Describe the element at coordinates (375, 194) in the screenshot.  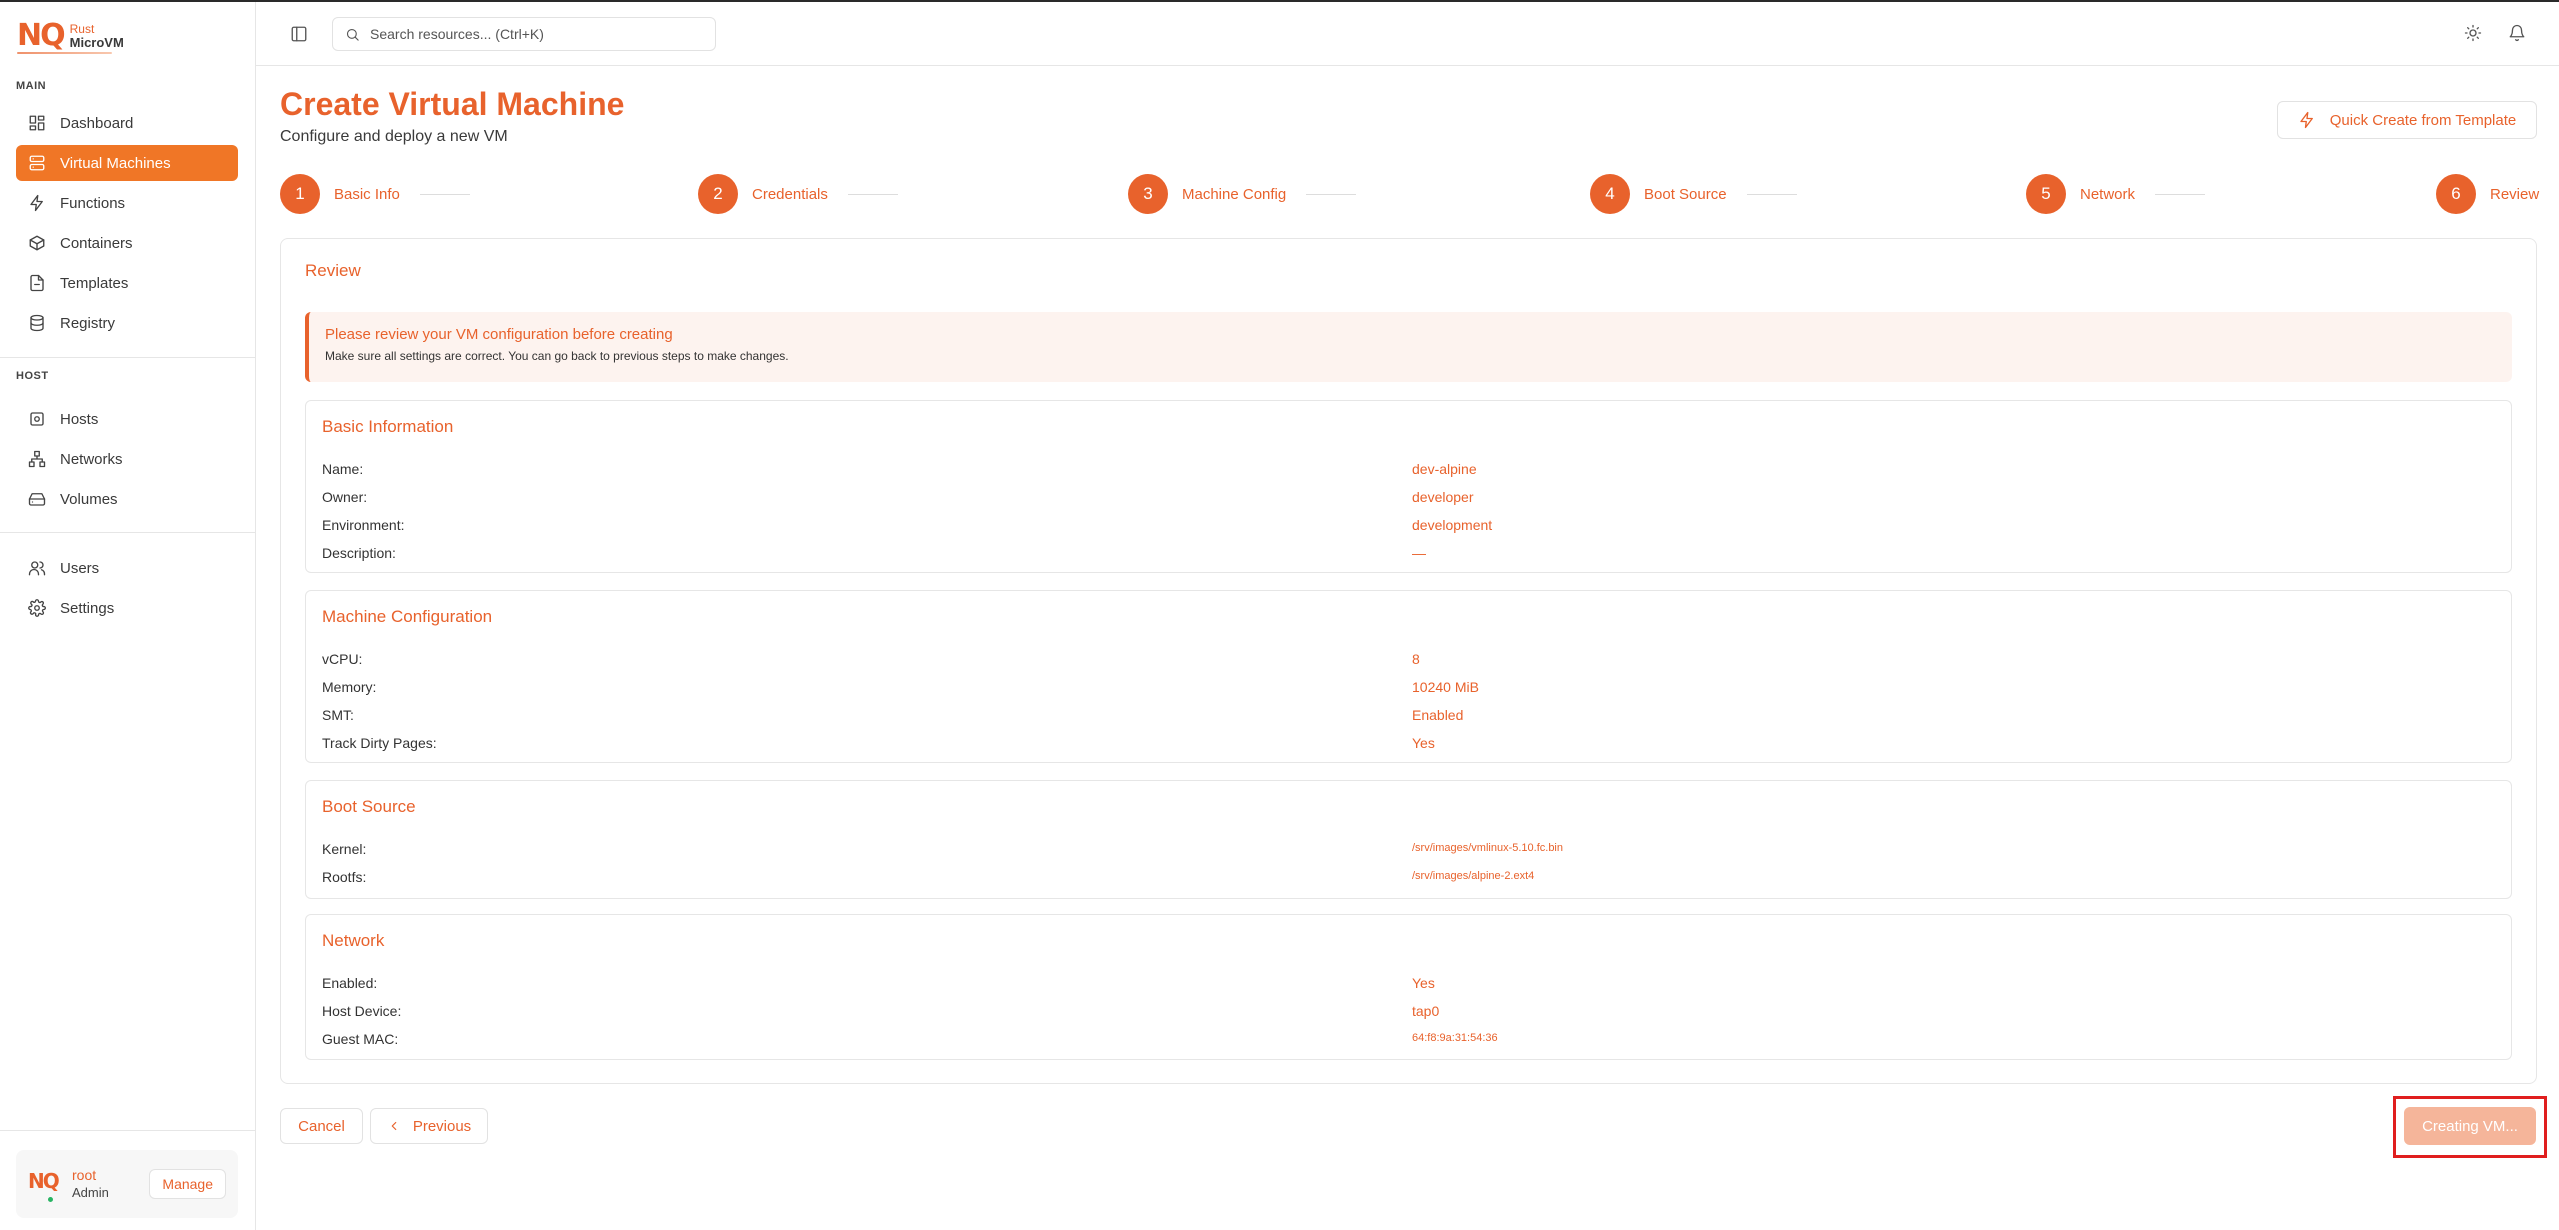
I see `step-basic-info: 1 Basic Info` at that location.